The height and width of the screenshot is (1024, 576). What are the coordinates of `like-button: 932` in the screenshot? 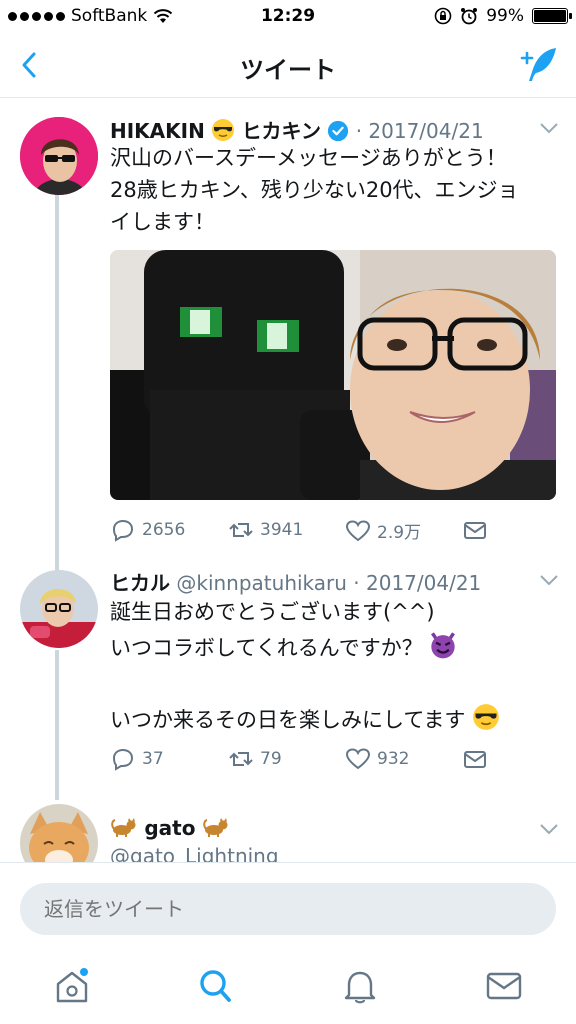 It's located at (377, 759).